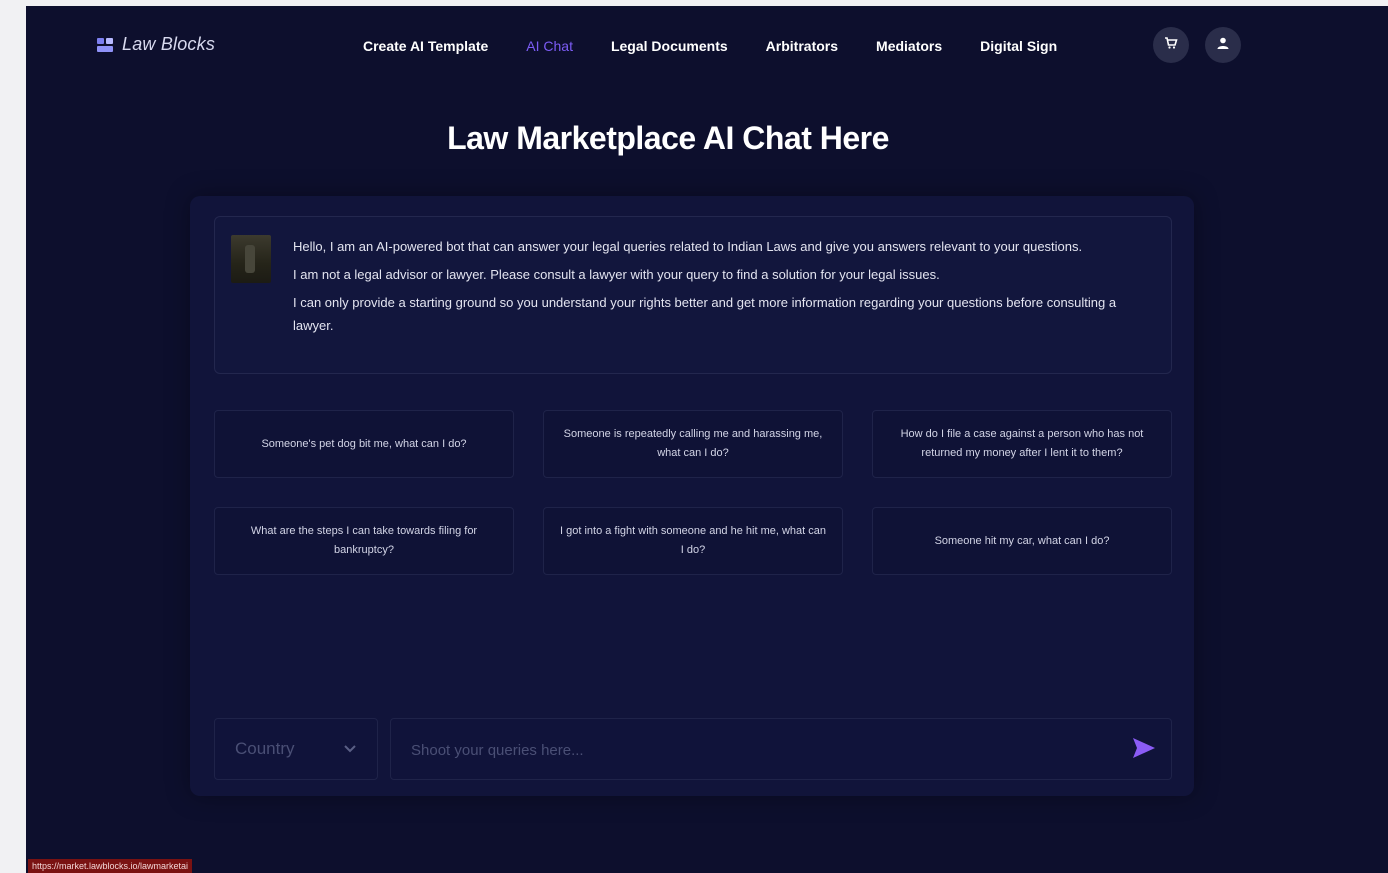 This screenshot has height=873, width=1388. What do you see at coordinates (549, 46) in the screenshot?
I see `nav-ai-chat: AI Chat` at bounding box center [549, 46].